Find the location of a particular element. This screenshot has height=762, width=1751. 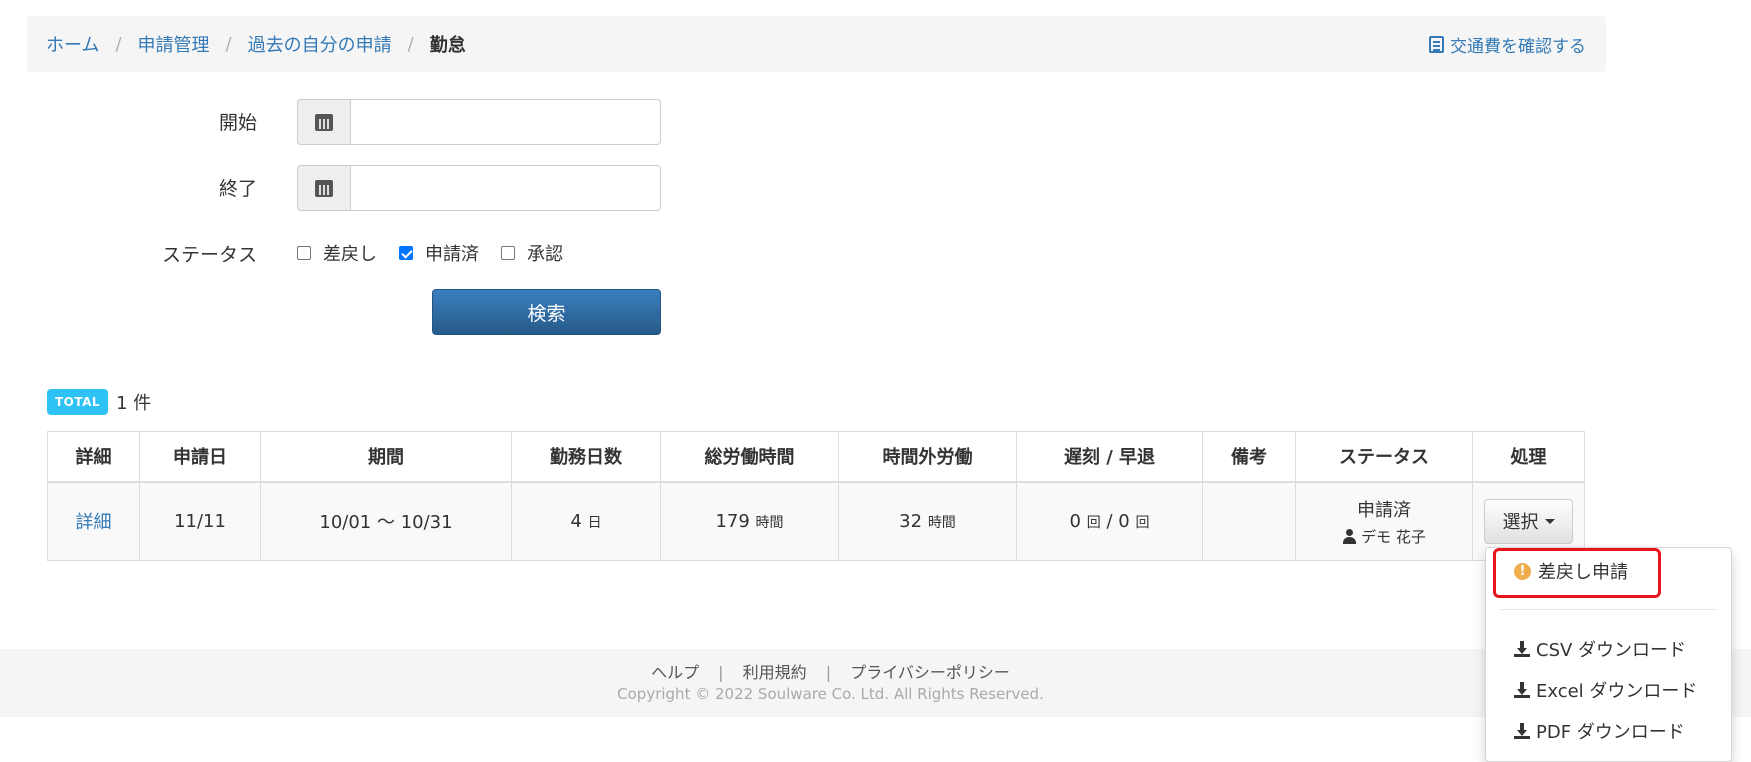

status-submitted-checkbox is located at coordinates (406, 253).